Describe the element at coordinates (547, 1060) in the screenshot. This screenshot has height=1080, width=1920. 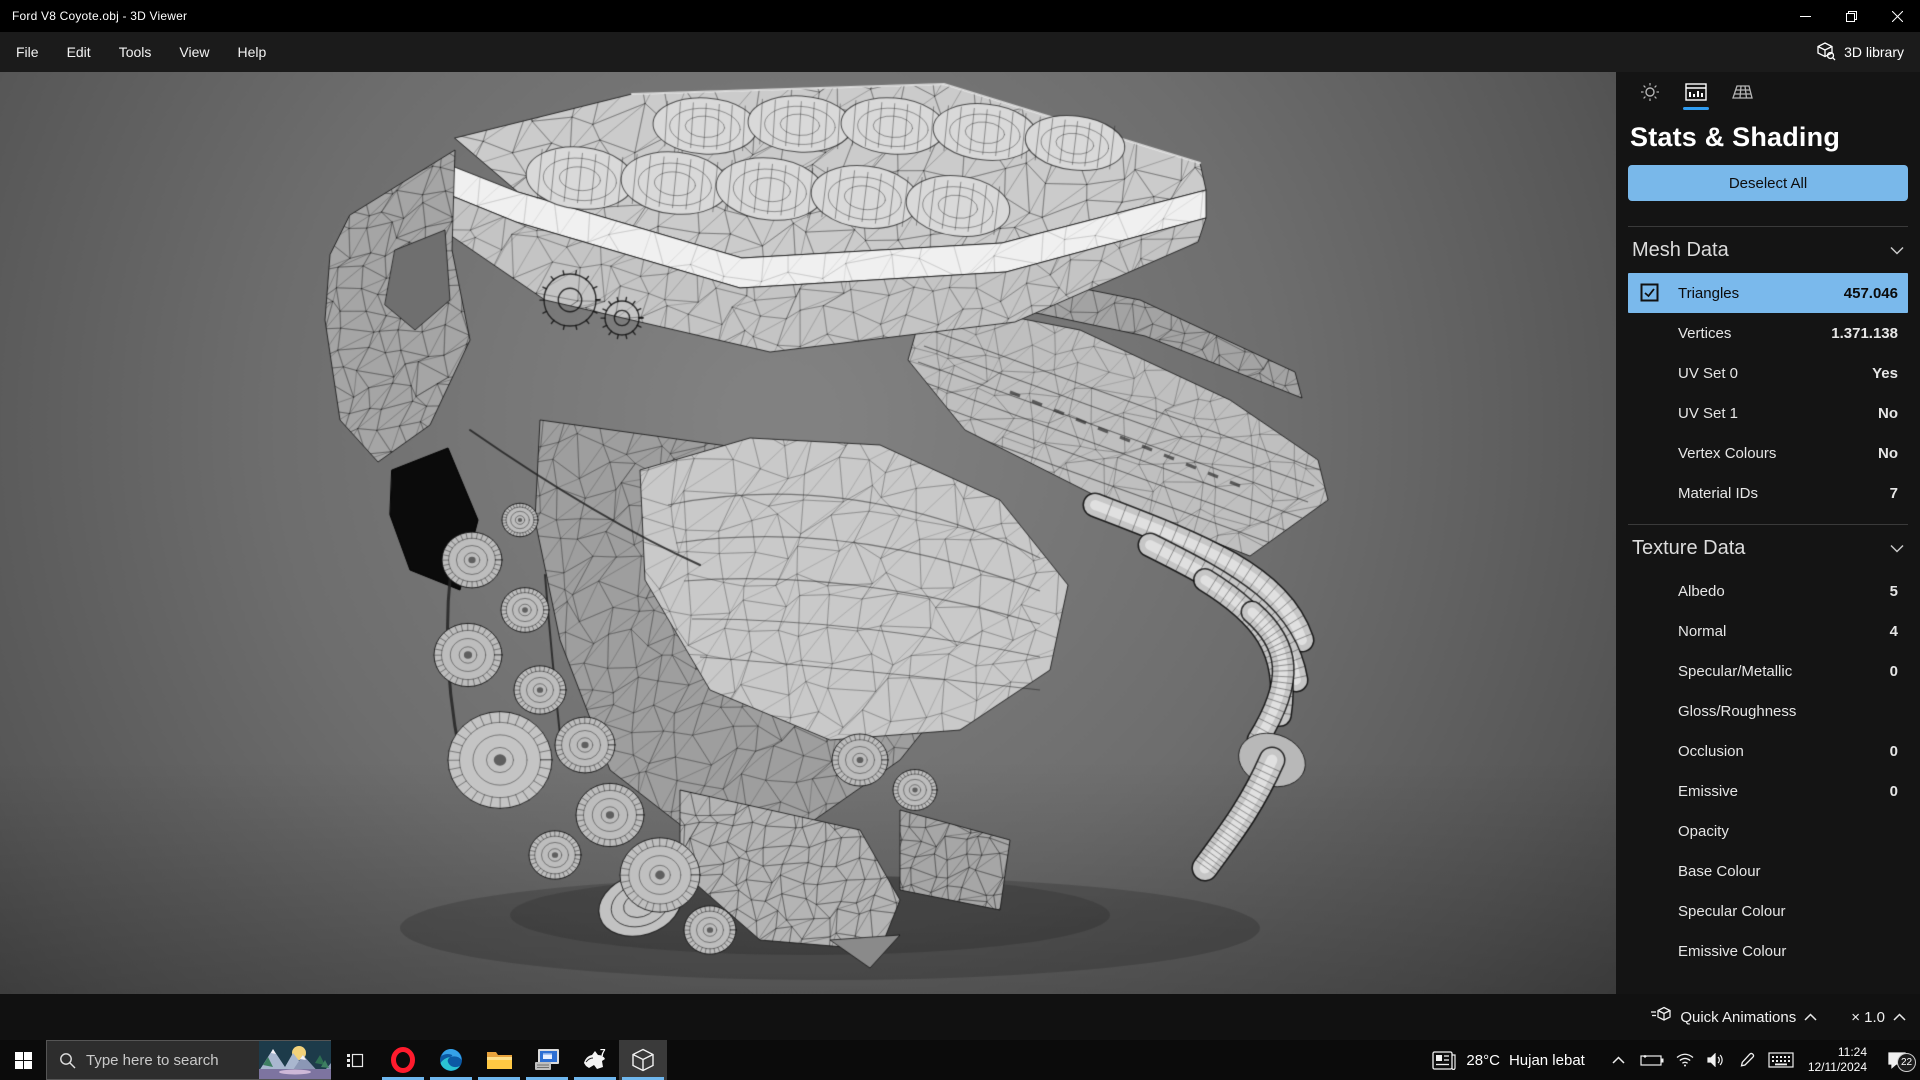
I see `pc-app-icon` at that location.